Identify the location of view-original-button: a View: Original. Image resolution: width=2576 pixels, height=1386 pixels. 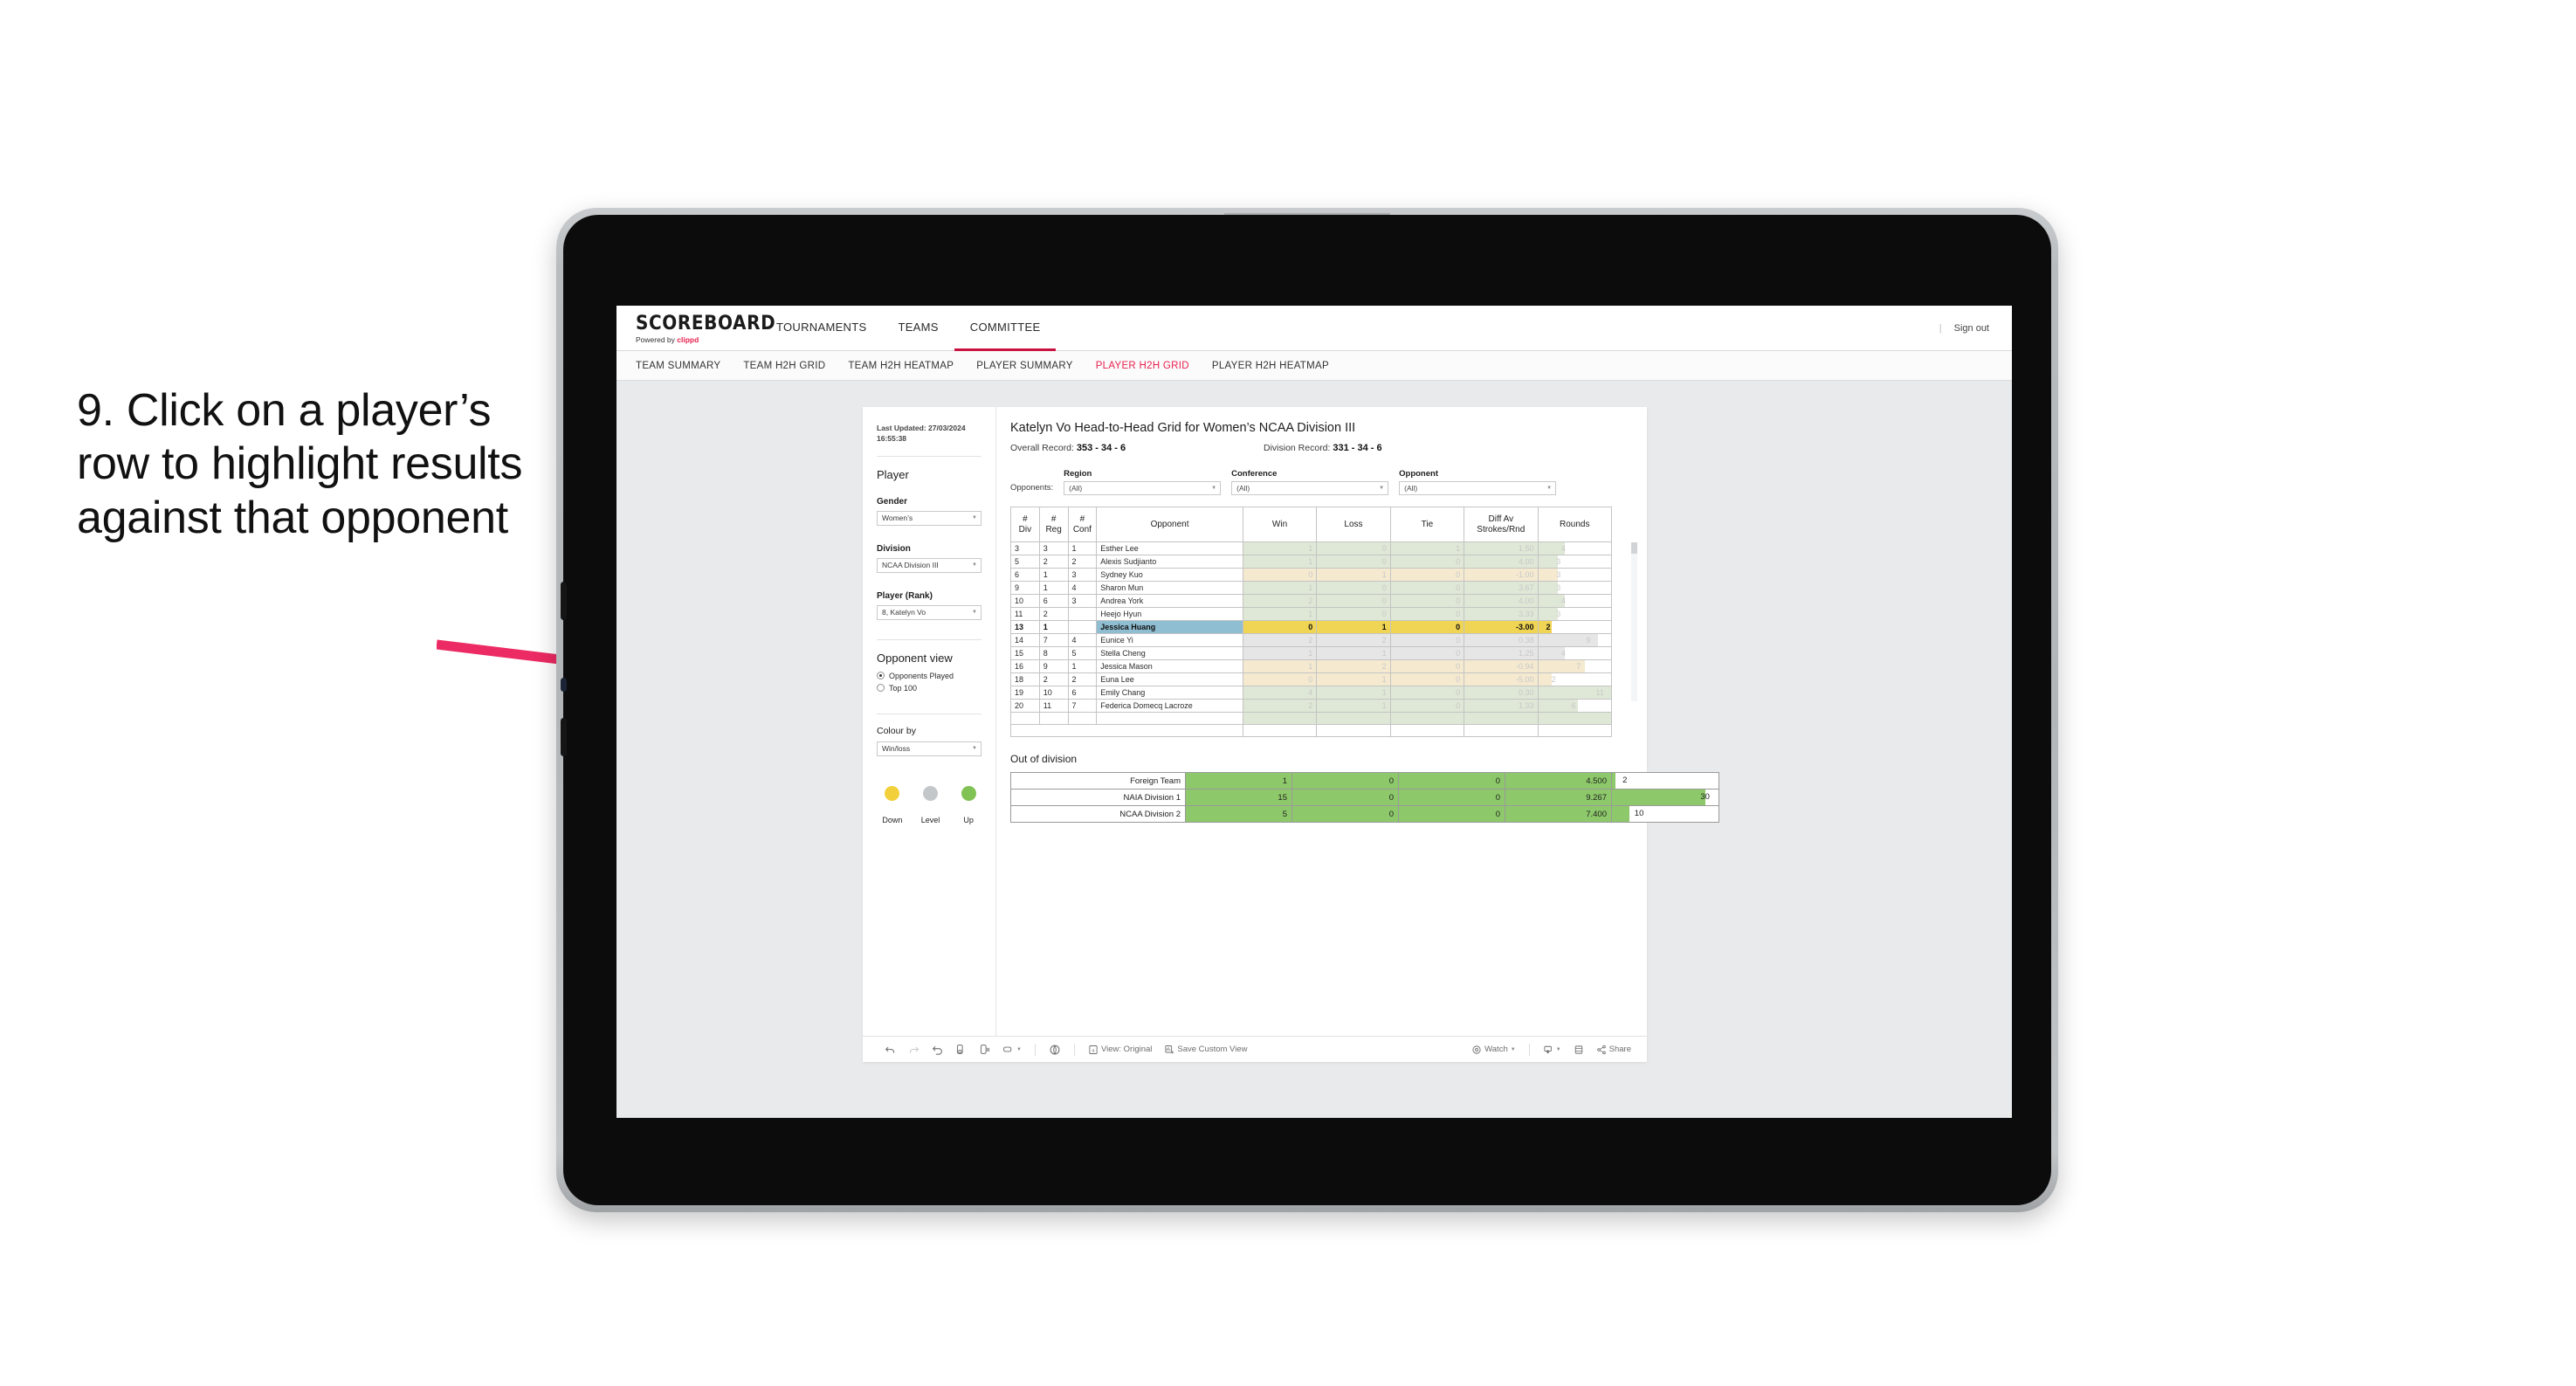
(1120, 1050).